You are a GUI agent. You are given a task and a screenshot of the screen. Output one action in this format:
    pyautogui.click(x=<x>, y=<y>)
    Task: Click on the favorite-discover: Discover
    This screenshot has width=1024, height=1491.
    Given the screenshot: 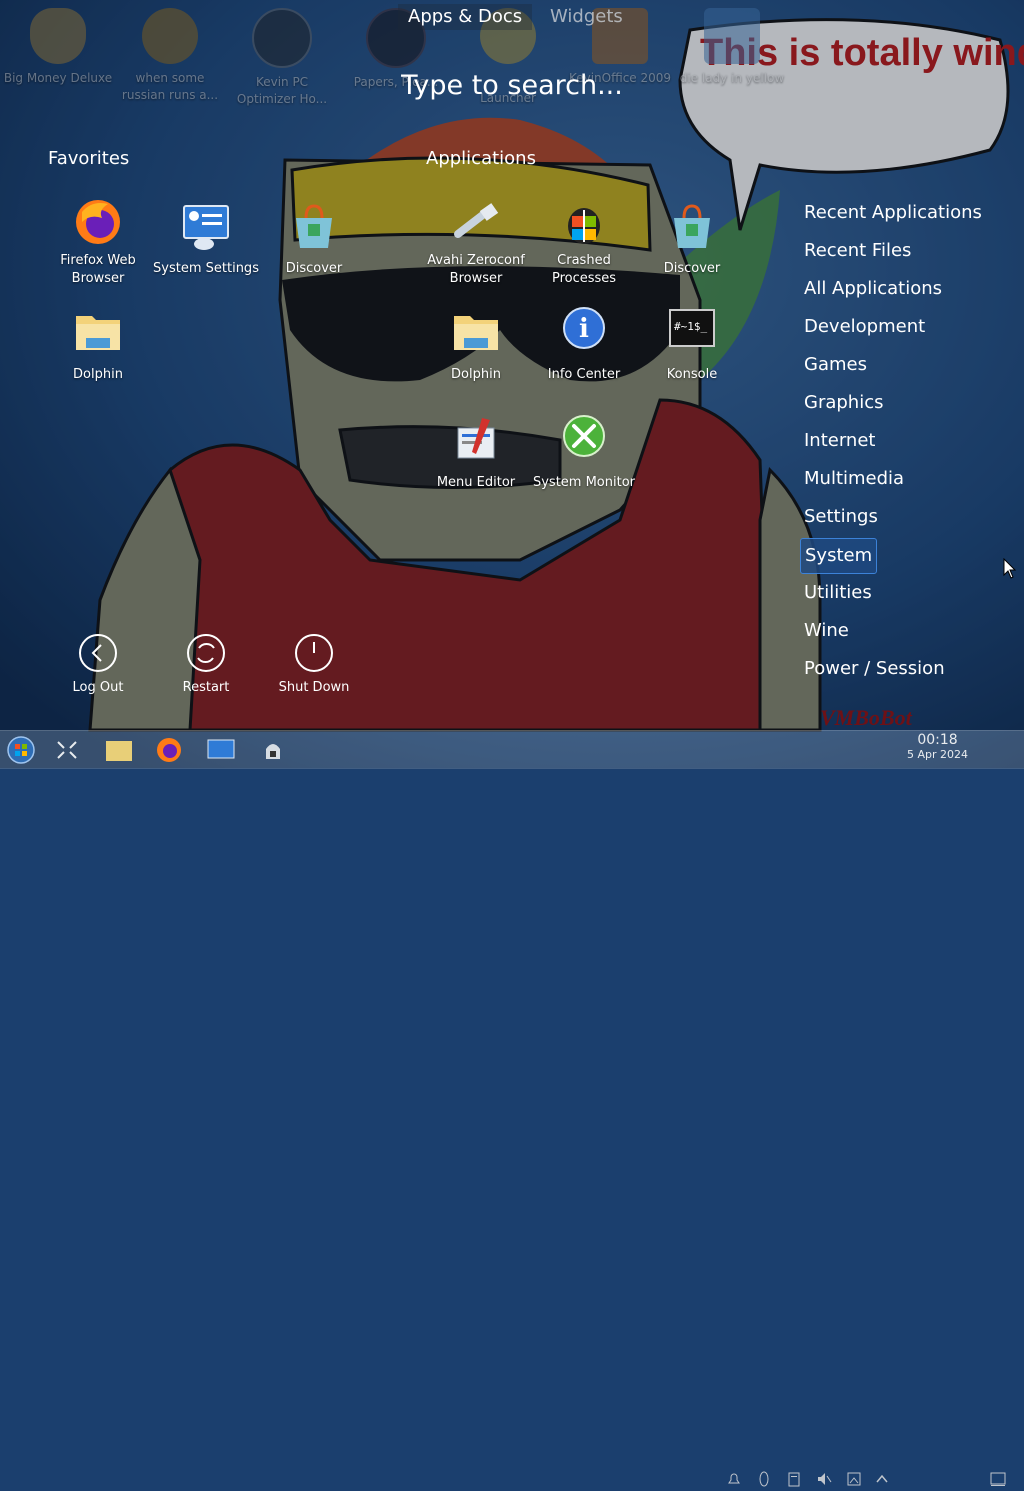 What is the action you would take?
    pyautogui.click(x=314, y=240)
    